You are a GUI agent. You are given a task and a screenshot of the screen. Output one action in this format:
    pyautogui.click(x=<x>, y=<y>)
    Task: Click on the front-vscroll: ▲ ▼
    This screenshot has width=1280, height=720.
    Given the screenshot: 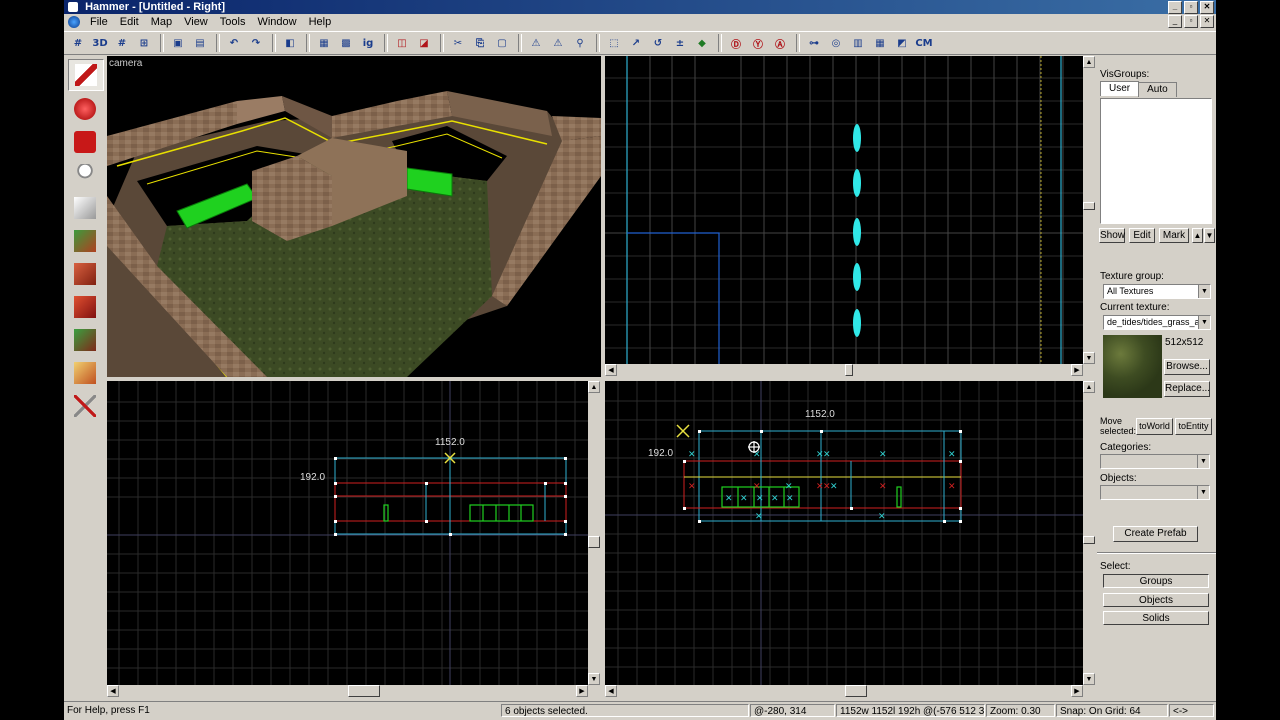 What is the action you would take?
    pyautogui.click(x=1089, y=533)
    